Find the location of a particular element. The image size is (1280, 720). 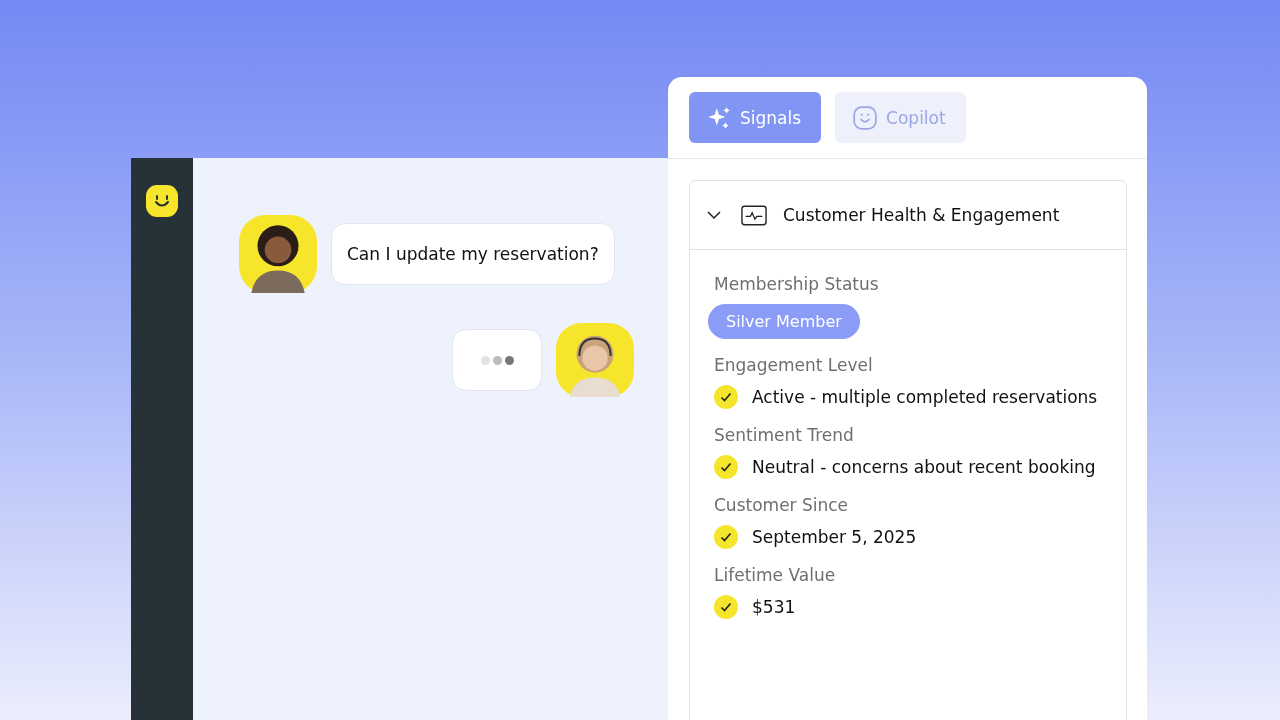

card-header: Customer Health & Engagement is located at coordinates (908, 215).